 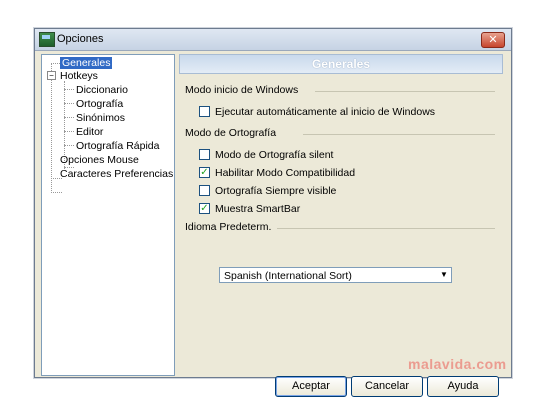 What do you see at coordinates (204, 154) in the screenshot?
I see `silent-checkbox` at bounding box center [204, 154].